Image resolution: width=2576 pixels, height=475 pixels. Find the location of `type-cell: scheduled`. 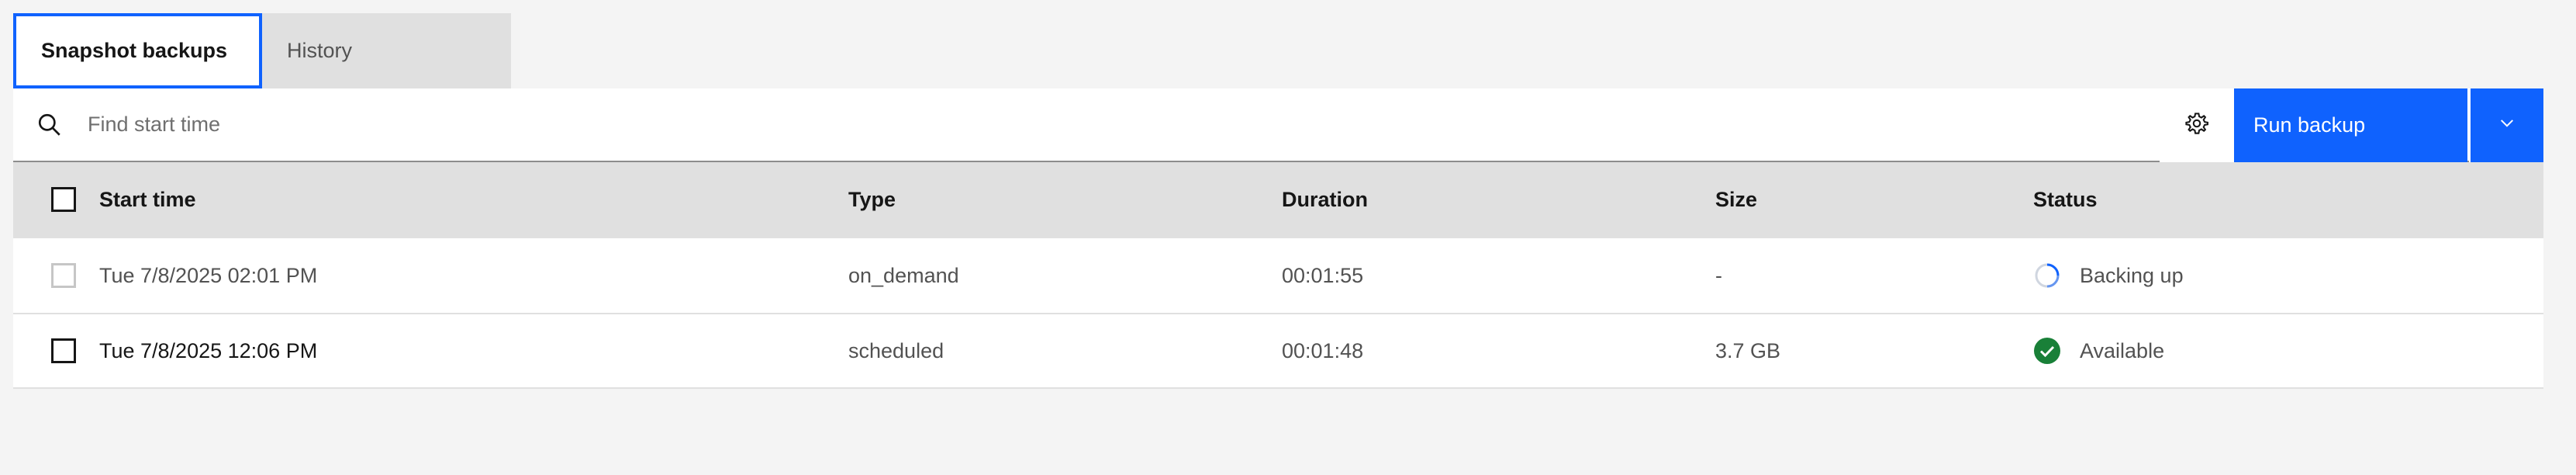

type-cell: scheduled is located at coordinates (896, 350).